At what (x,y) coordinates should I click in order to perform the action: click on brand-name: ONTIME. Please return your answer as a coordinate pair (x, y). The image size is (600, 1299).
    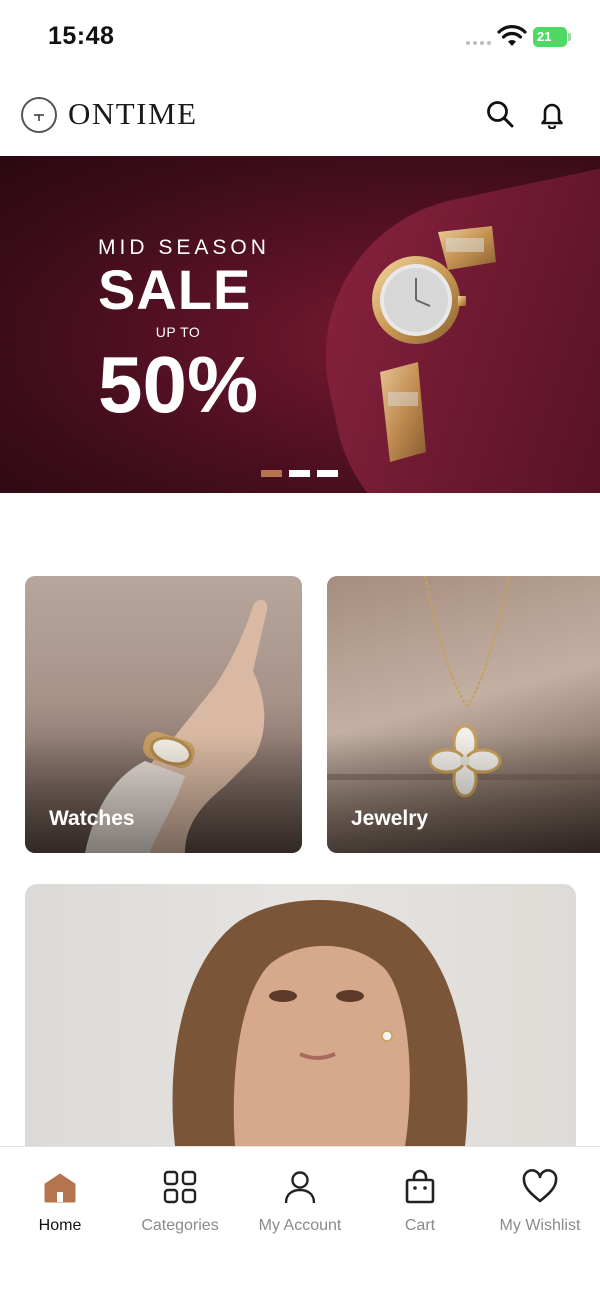
    Looking at the image, I should click on (133, 114).